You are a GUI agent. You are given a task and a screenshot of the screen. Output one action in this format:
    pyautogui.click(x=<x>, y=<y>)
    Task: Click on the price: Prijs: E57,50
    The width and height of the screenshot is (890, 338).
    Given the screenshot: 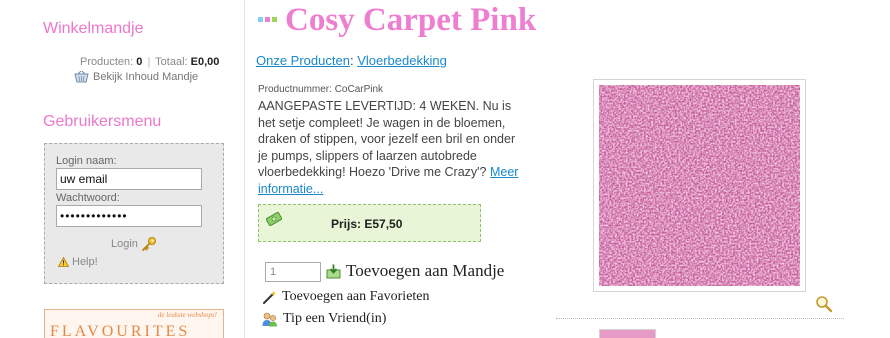 What is the action you would take?
    pyautogui.click(x=367, y=224)
    